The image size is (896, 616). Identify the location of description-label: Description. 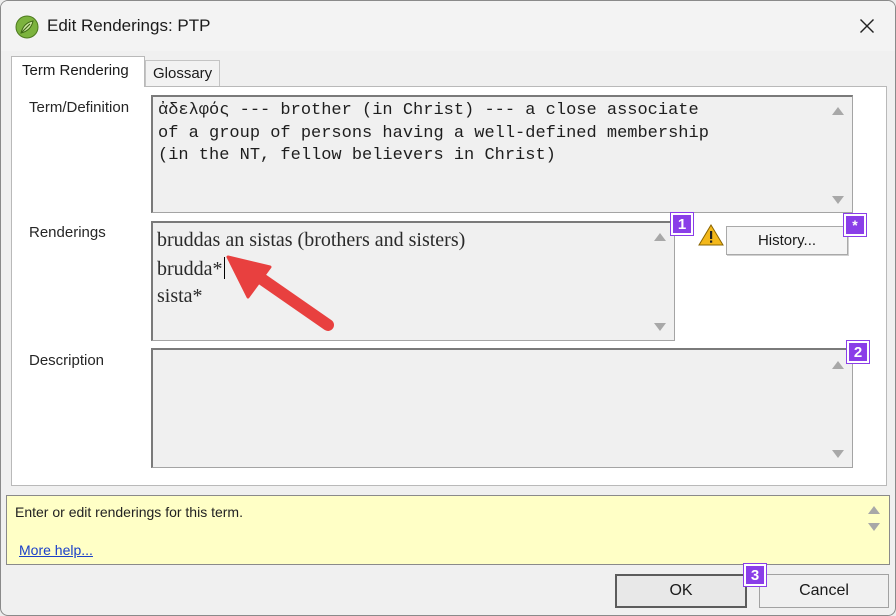
(67, 360).